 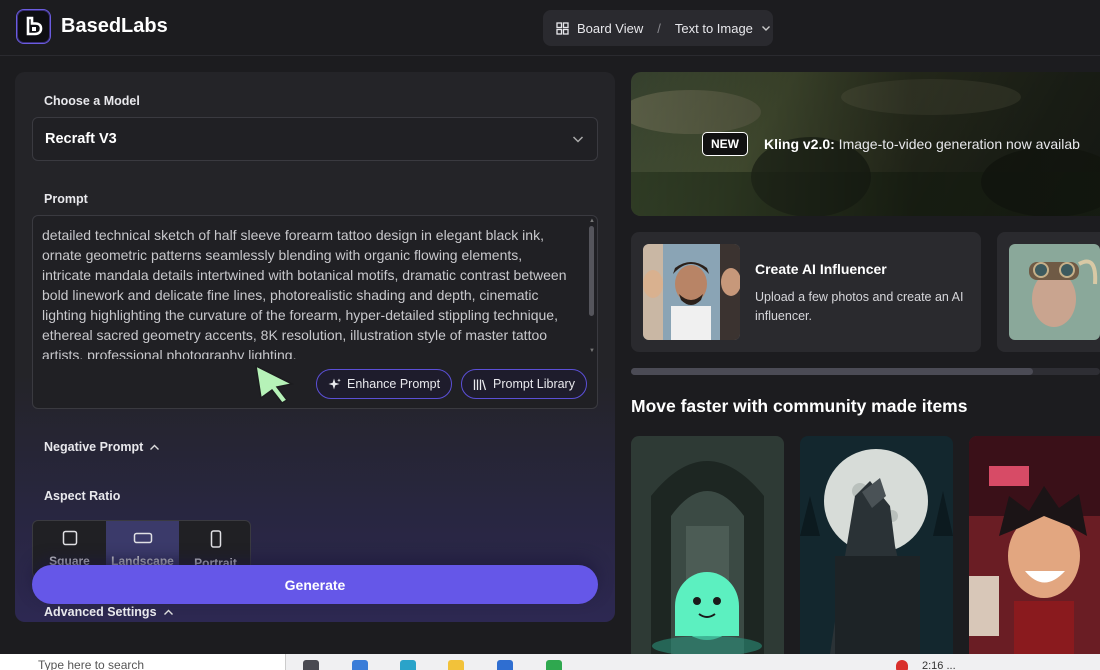 What do you see at coordinates (832, 371) in the screenshot?
I see `cards-scrollbar-thumb` at bounding box center [832, 371].